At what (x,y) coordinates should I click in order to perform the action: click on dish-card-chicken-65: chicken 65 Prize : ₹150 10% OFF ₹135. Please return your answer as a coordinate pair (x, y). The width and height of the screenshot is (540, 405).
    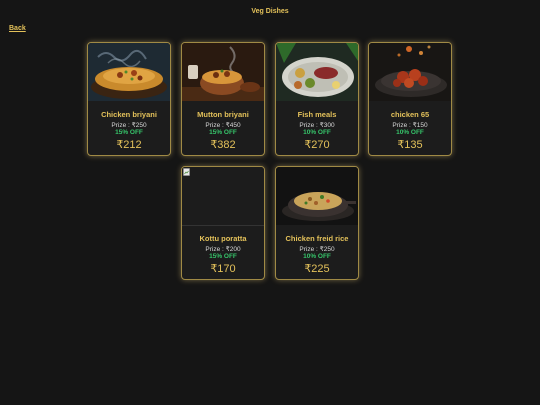
    Looking at the image, I should click on (410, 99).